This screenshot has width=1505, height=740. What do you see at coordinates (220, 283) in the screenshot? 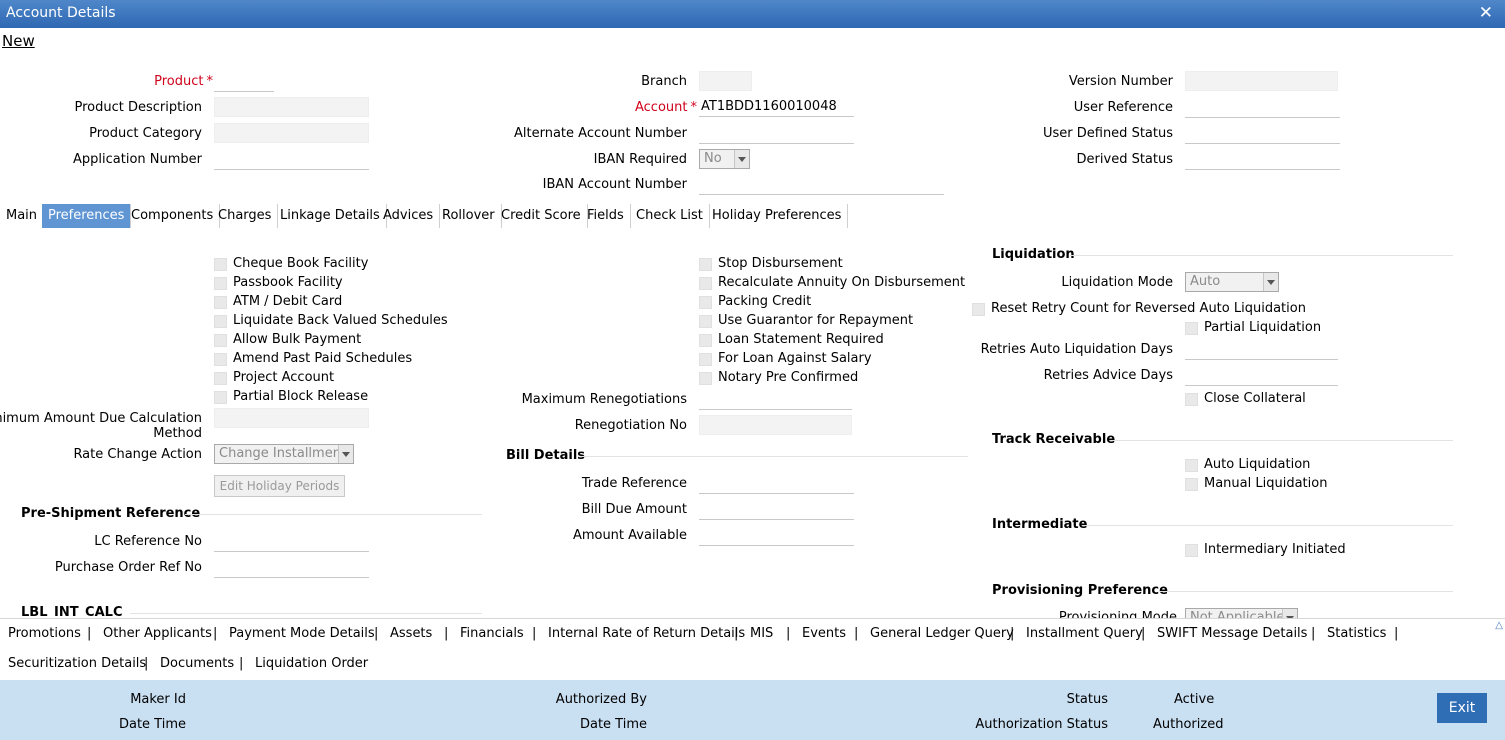
I see `passbook-checkbox` at bounding box center [220, 283].